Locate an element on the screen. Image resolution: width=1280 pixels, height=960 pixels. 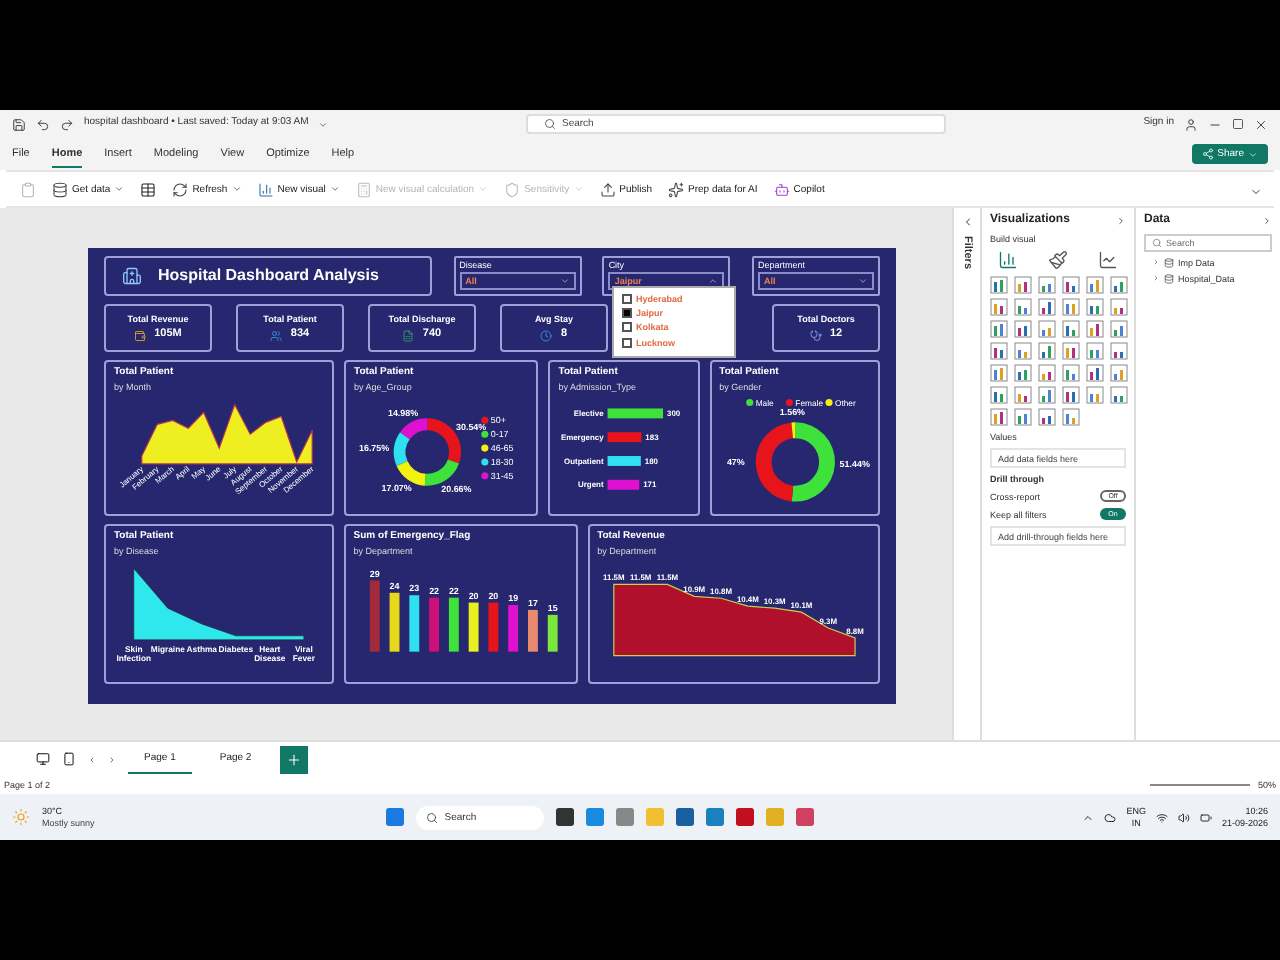
desktop-icon is located at coordinates (43, 759).